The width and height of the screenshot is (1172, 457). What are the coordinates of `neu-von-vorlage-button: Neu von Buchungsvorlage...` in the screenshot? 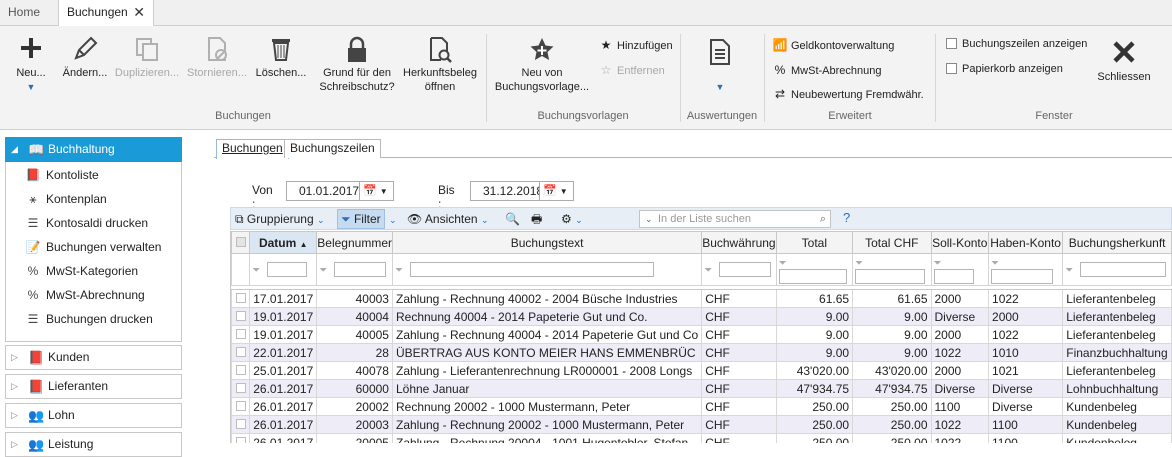 It's located at (542, 63).